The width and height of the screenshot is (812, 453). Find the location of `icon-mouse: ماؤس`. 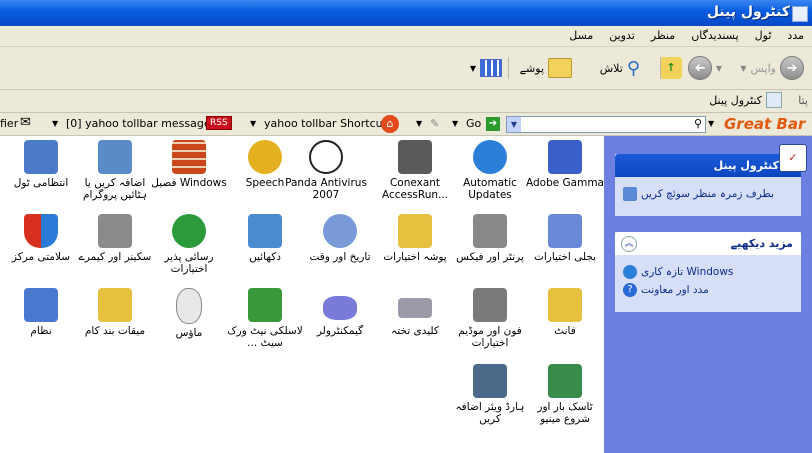

icon-mouse: ماؤس is located at coordinates (189, 323).